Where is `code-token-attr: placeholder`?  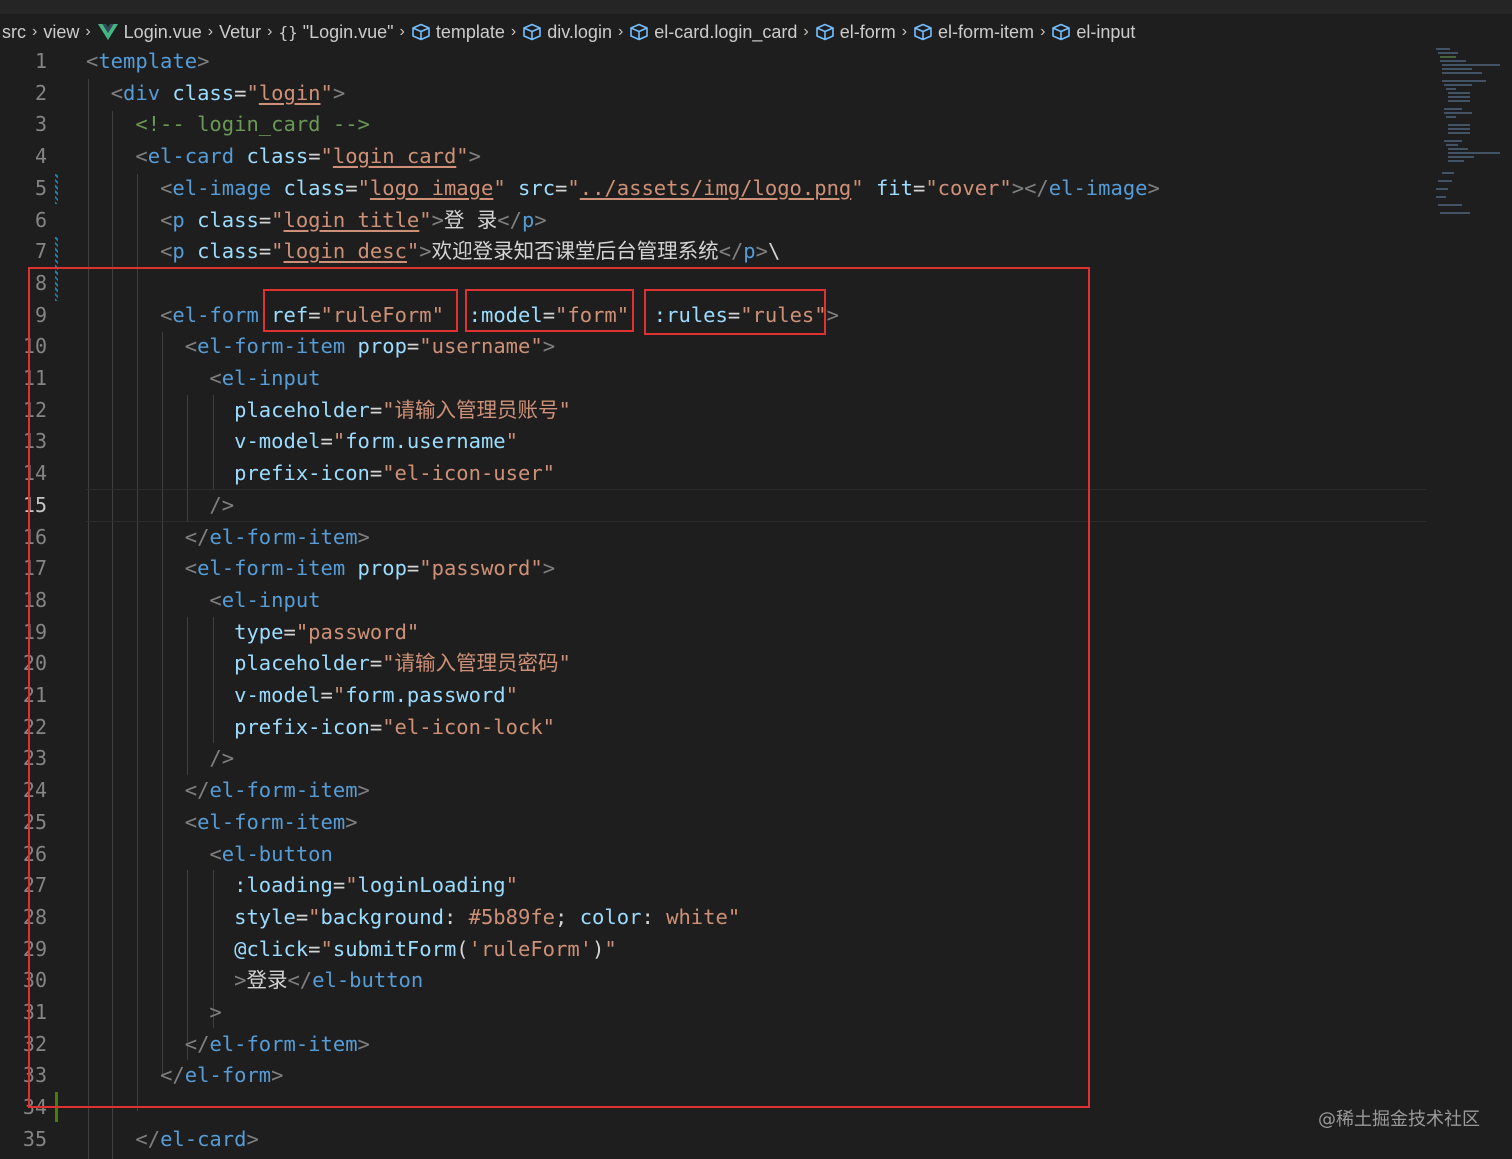 code-token-attr: placeholder is located at coordinates (302, 409).